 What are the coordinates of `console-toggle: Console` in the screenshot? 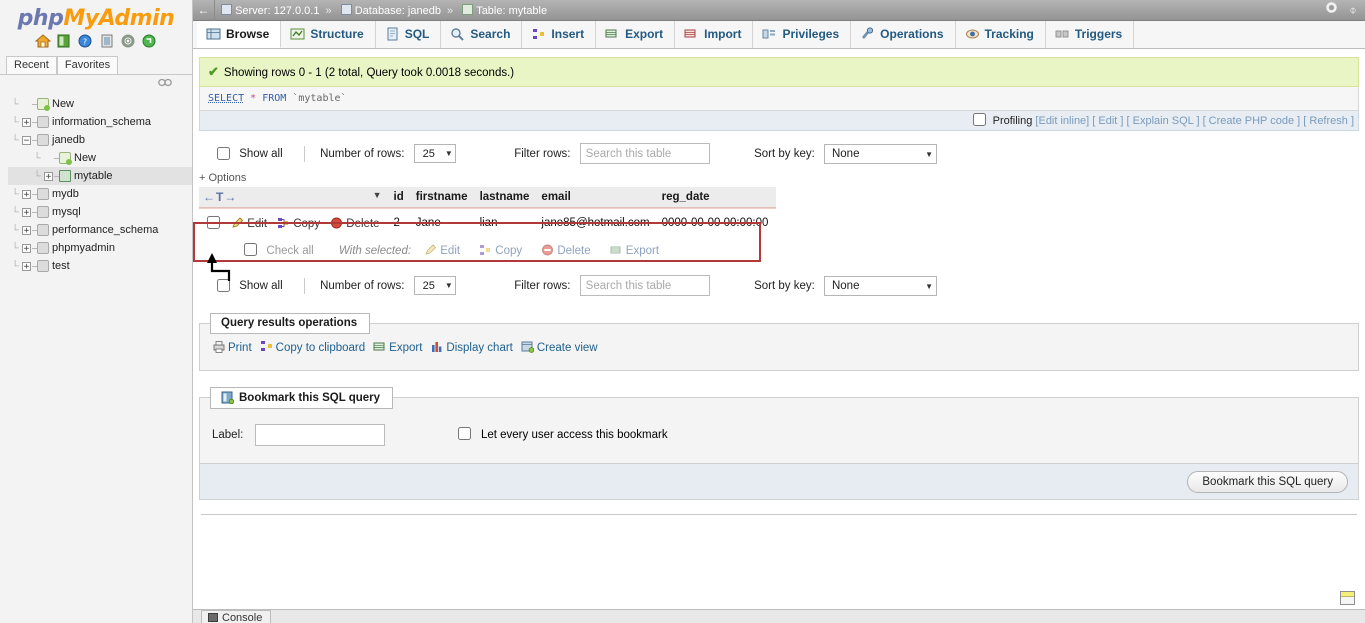 It's located at (236, 616).